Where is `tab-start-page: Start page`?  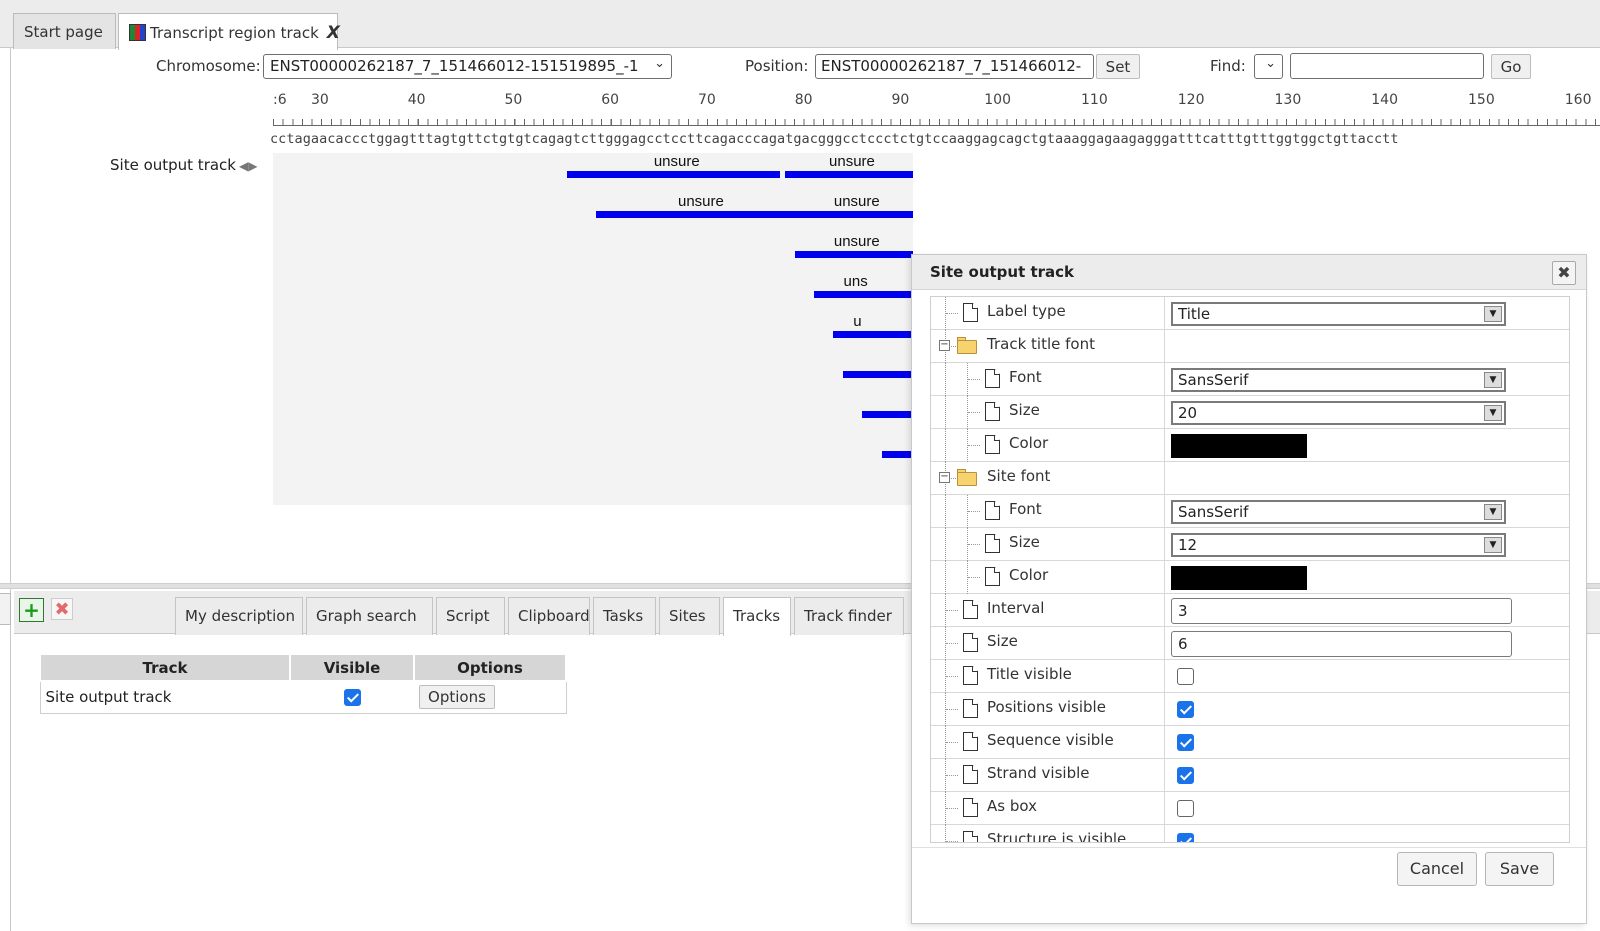 tab-start-page: Start page is located at coordinates (64, 31).